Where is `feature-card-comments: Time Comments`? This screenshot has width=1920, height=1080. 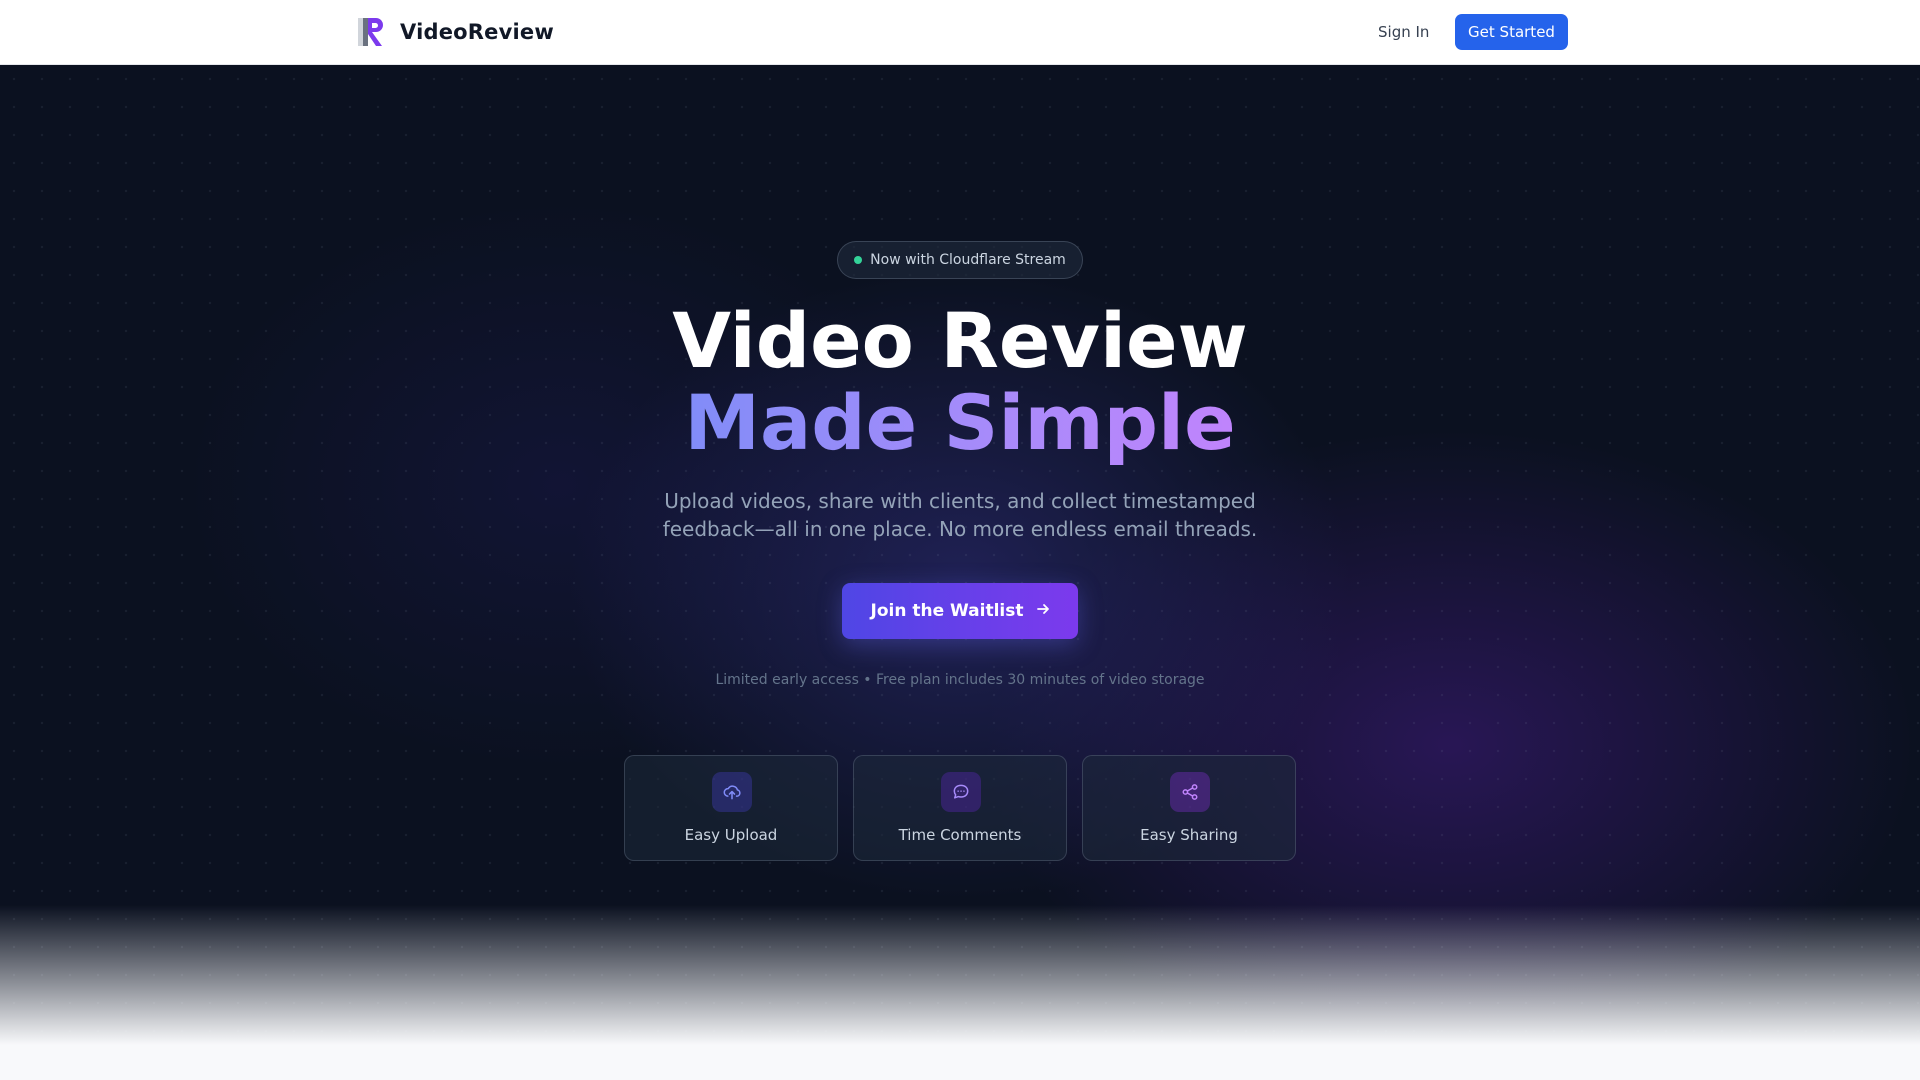 feature-card-comments: Time Comments is located at coordinates (960, 808).